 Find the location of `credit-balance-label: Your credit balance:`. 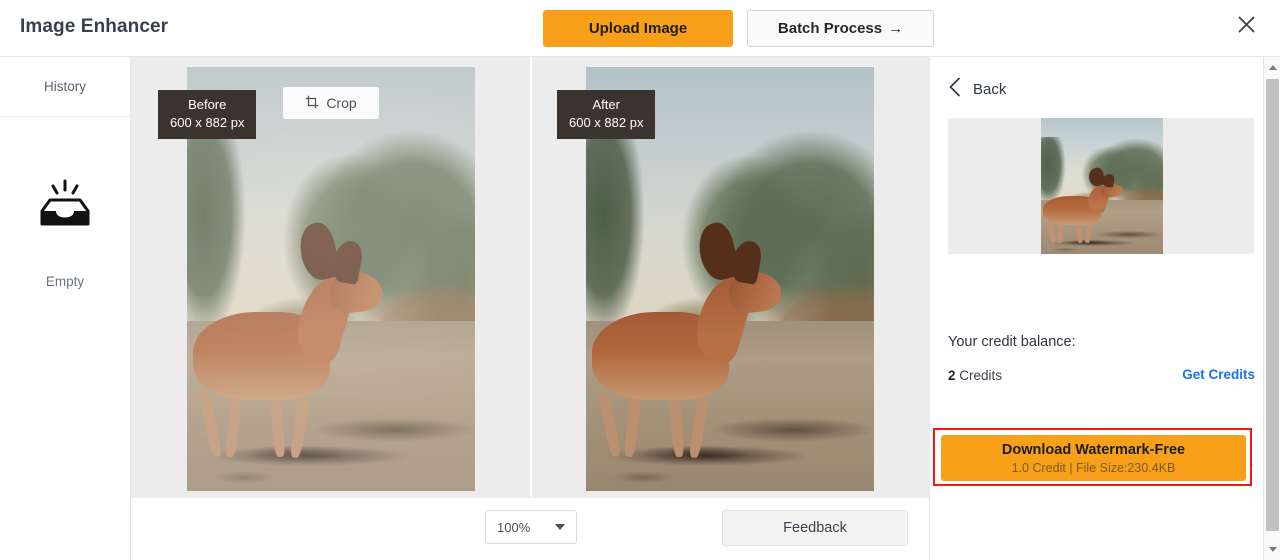

credit-balance-label: Your credit balance: is located at coordinates (1012, 342).